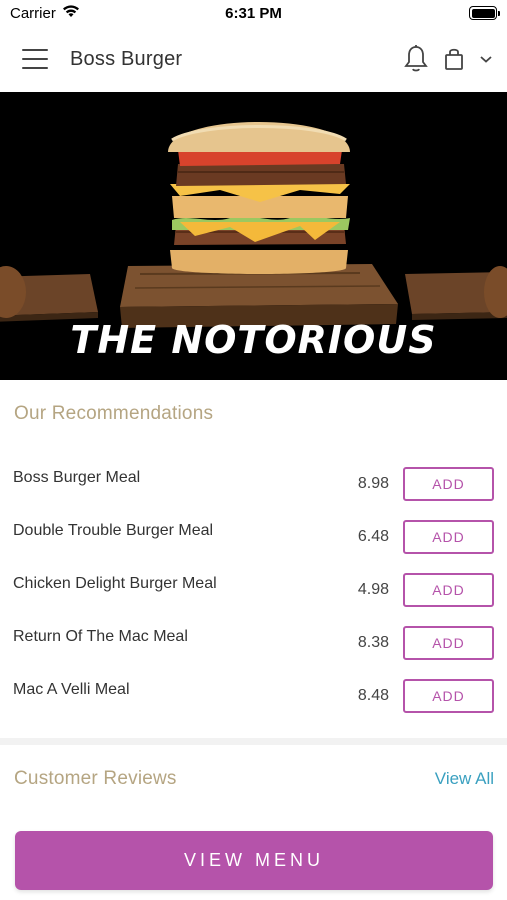 This screenshot has height=900, width=507. What do you see at coordinates (416, 59) in the screenshot?
I see `bell-icon` at bounding box center [416, 59].